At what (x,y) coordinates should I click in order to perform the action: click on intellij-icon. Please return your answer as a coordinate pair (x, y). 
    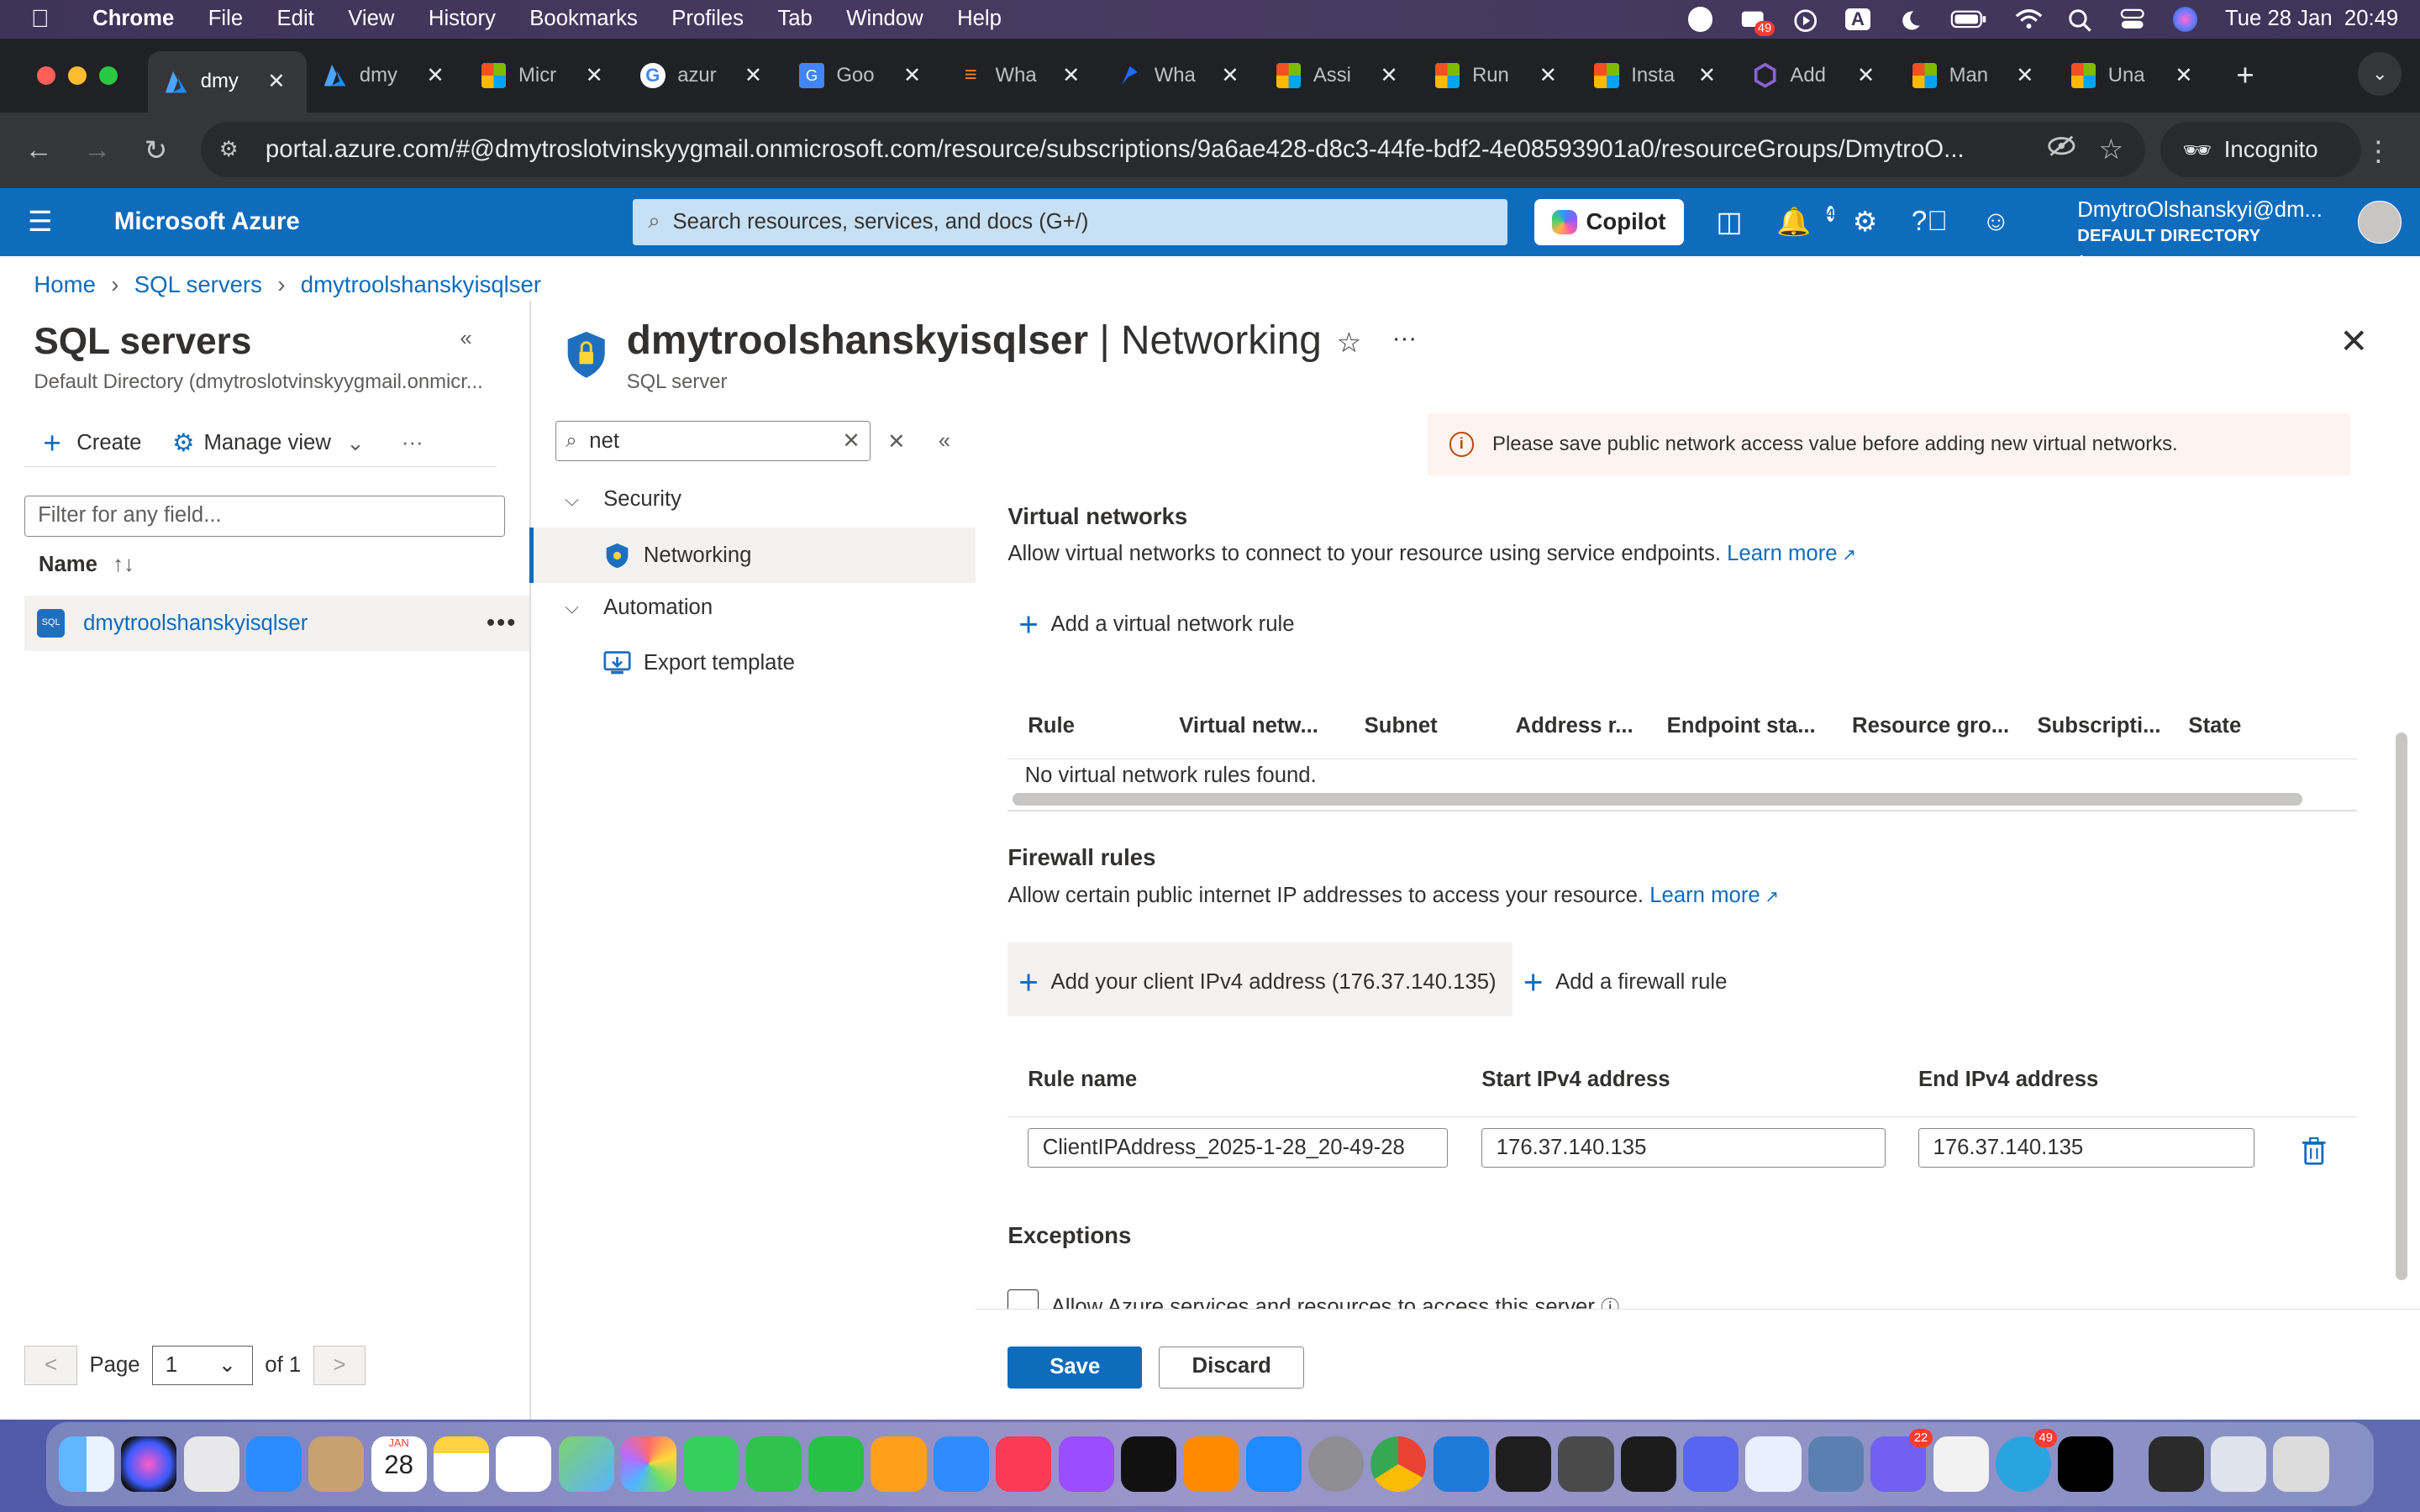
    Looking at the image, I should click on (2086, 1464).